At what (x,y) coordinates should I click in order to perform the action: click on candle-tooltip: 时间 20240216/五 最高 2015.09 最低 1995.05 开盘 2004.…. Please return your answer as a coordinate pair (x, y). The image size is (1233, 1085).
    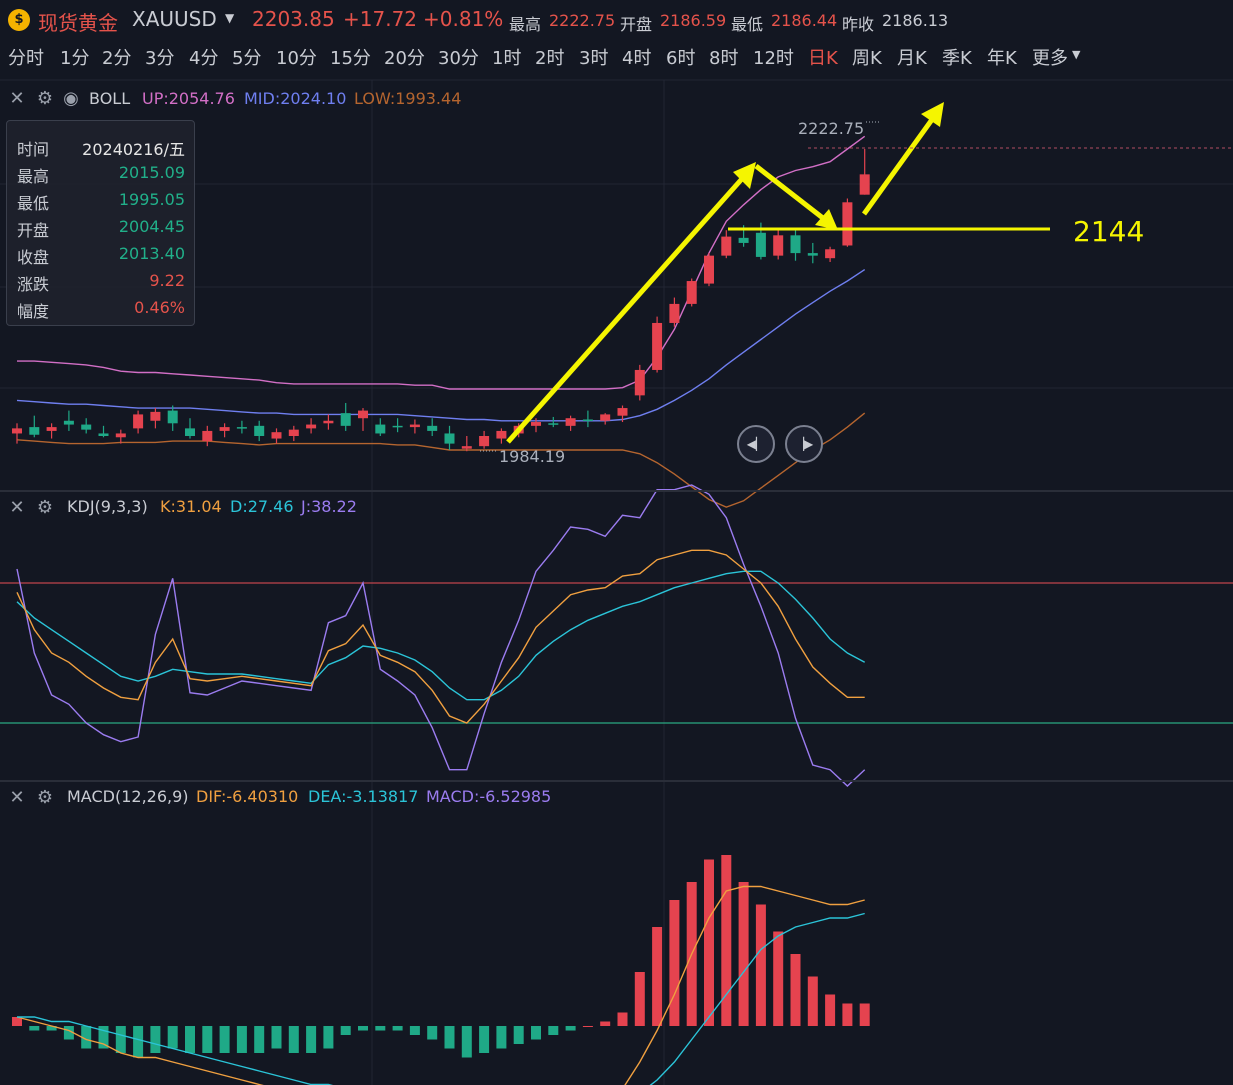
    Looking at the image, I should click on (100, 223).